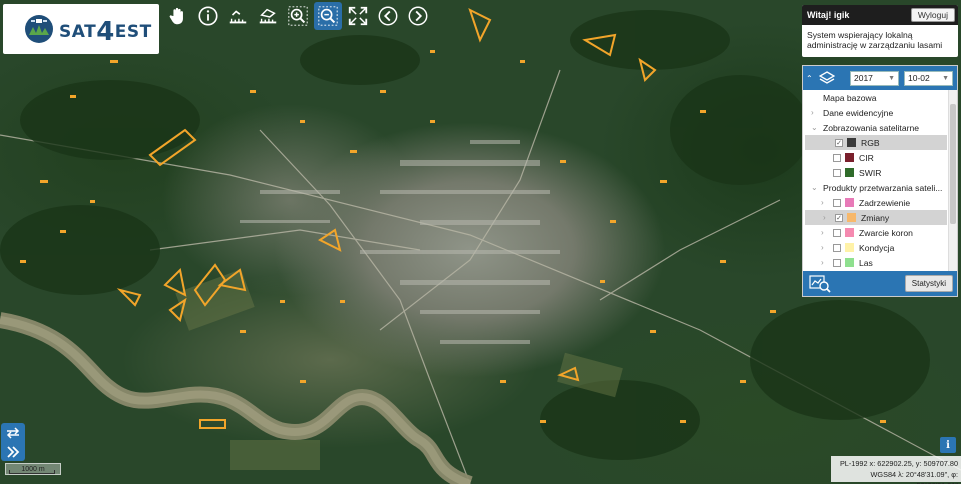 The image size is (961, 484). I want to click on layer-tree-item: › Zadrzewienie, so click(876, 202).